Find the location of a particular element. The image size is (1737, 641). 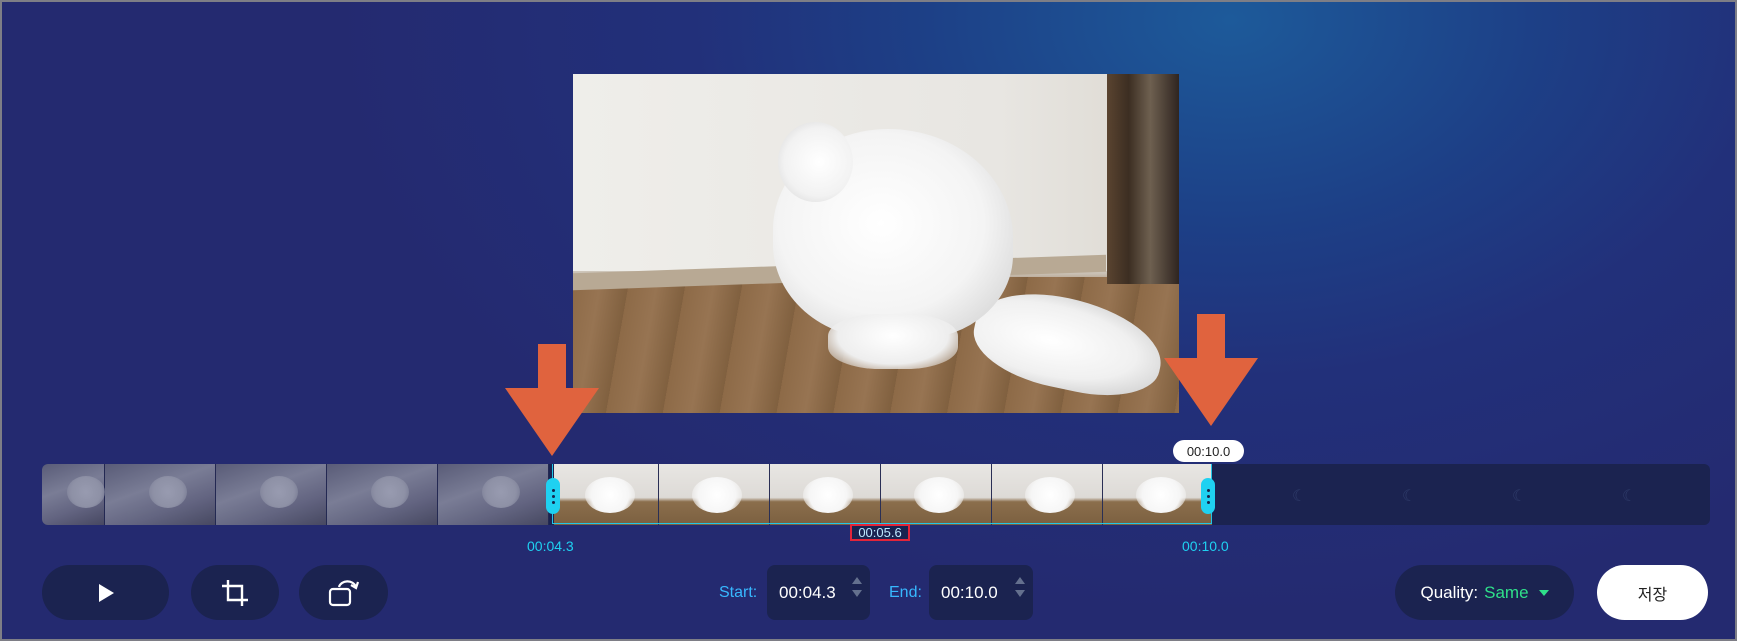

timeline-thumbnails-unselected is located at coordinates (298, 494).